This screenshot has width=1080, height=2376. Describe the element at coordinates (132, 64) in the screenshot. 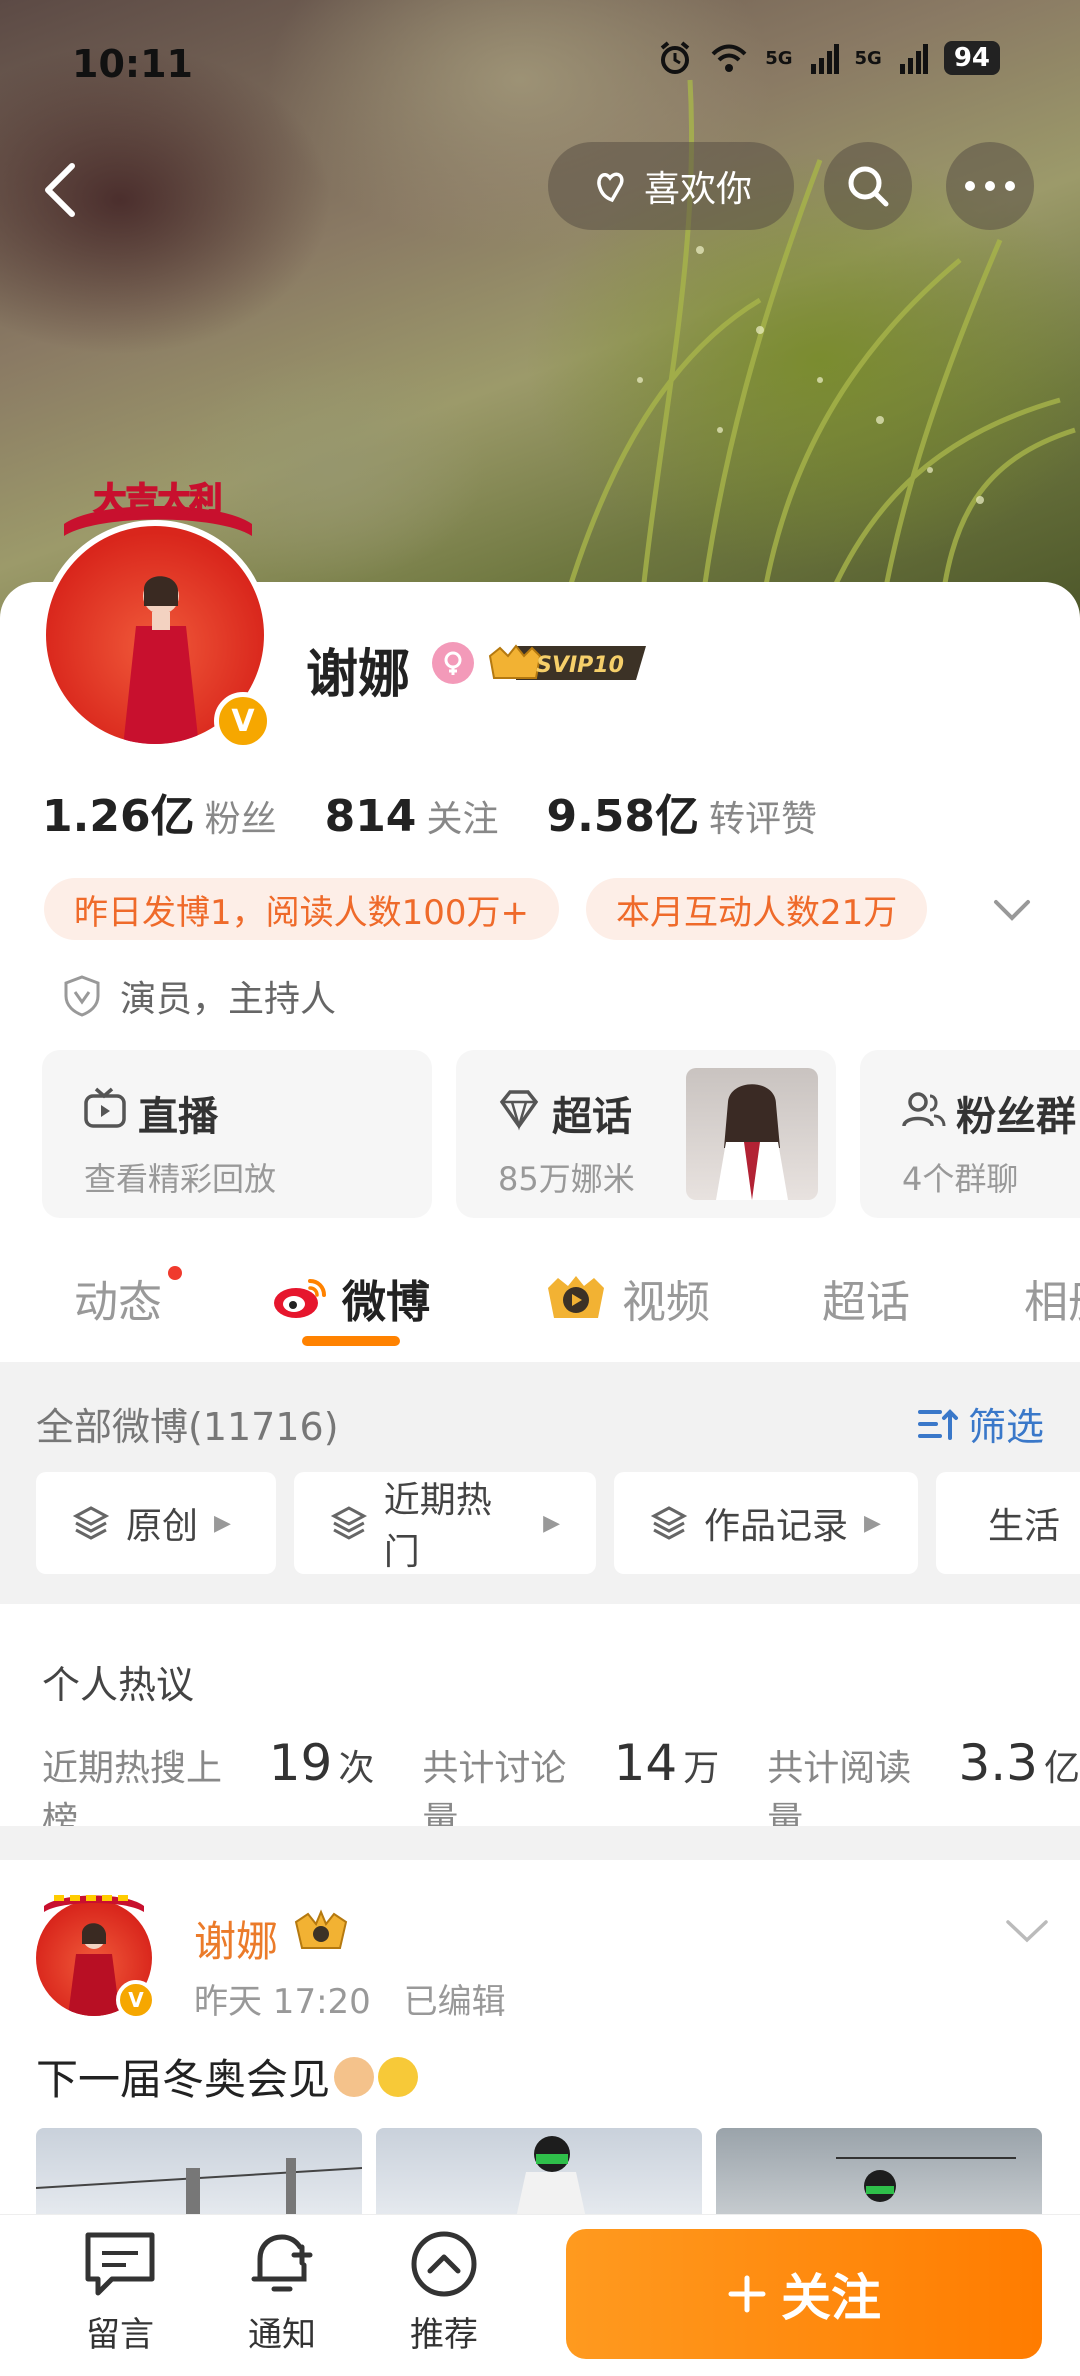

I see `status-time: 10:11` at that location.